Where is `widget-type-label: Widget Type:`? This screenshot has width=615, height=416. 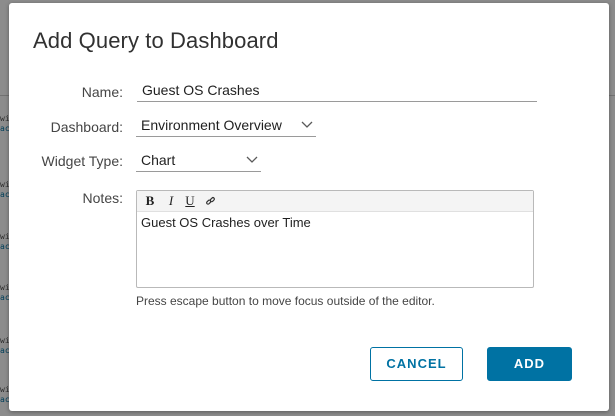 widget-type-label: Widget Type: is located at coordinates (82, 161).